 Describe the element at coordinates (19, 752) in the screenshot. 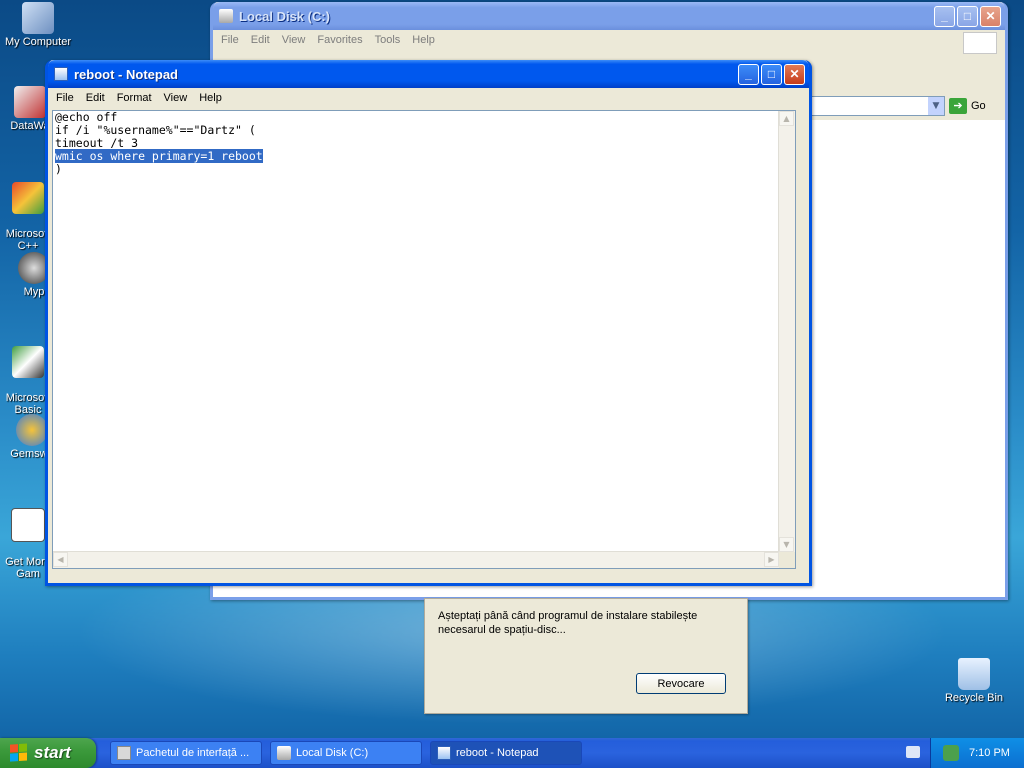

I see `windows-flag-icon` at that location.